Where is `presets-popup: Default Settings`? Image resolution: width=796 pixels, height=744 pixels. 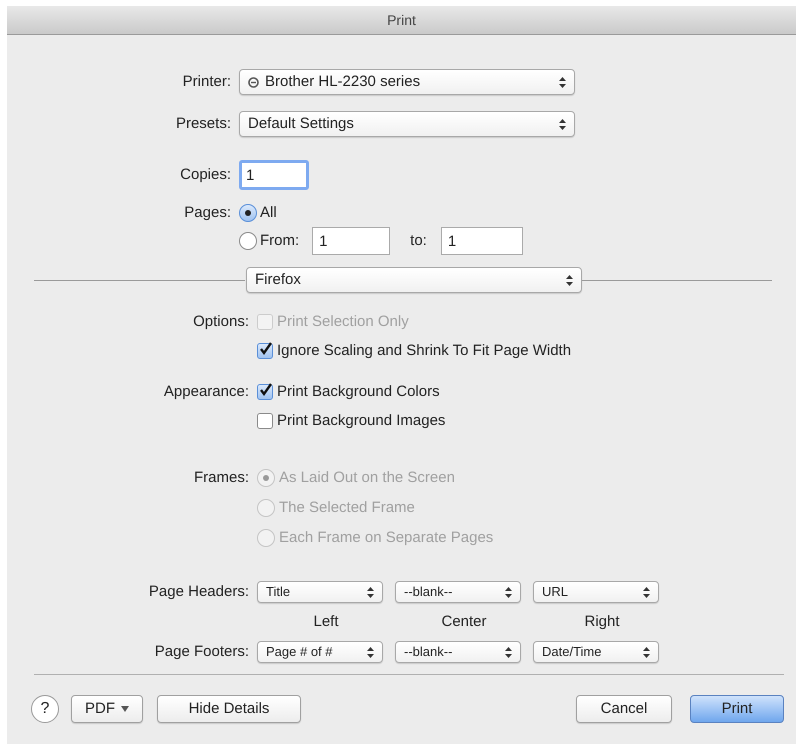
presets-popup: Default Settings is located at coordinates (407, 124).